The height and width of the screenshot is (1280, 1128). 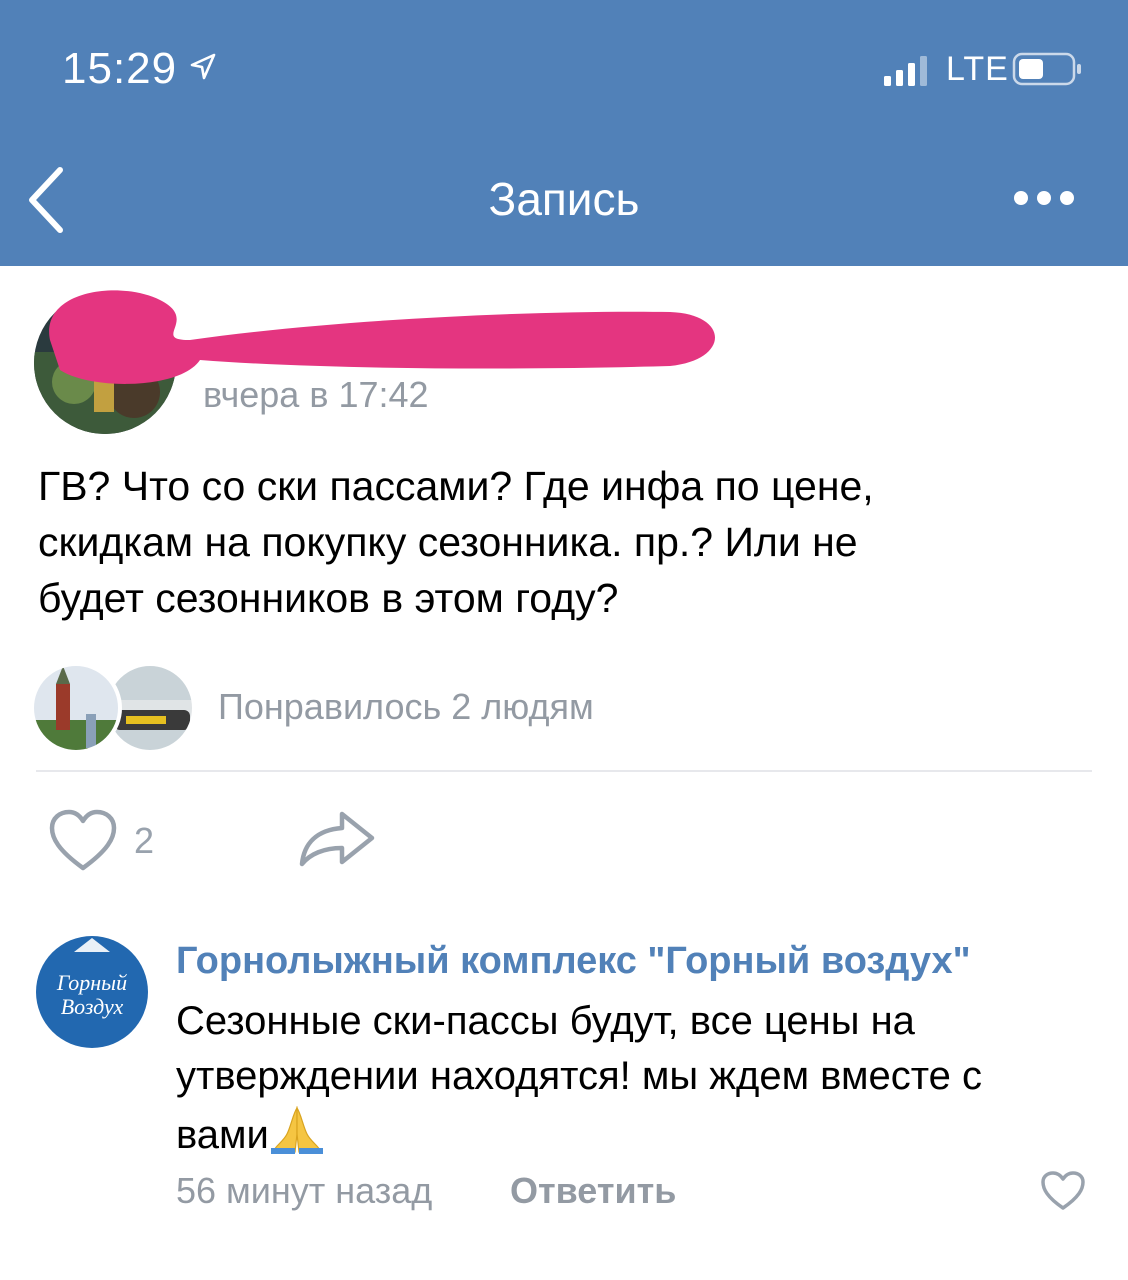 What do you see at coordinates (636, 1133) in the screenshot?
I see `comment-text-line-last: вами` at bounding box center [636, 1133].